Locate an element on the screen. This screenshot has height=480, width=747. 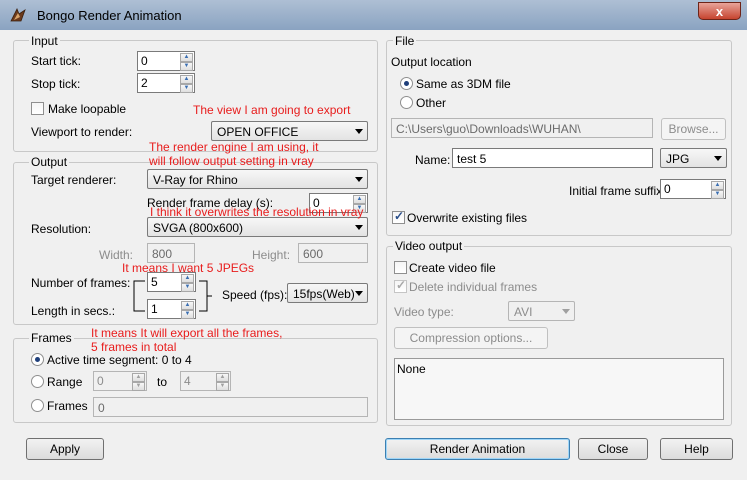
range-to-label: to is located at coordinates (162, 382).